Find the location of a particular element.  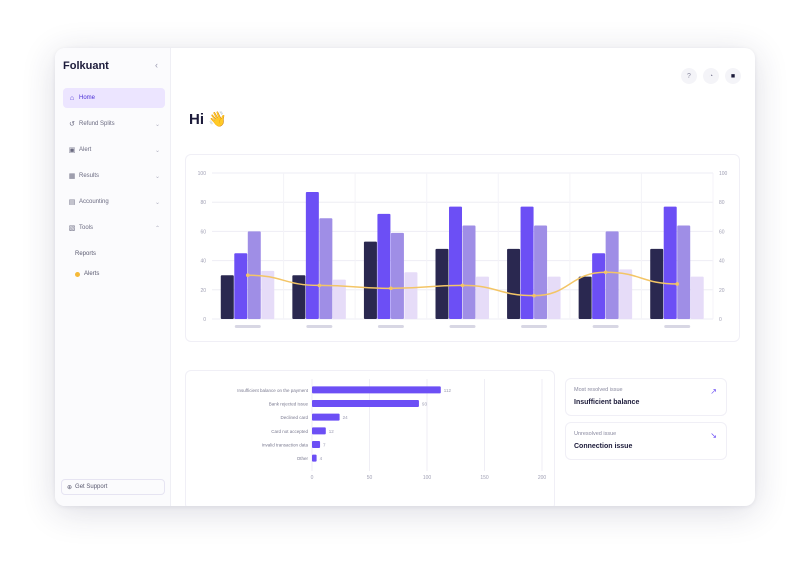

y-tick-label-right: 40 is located at coordinates (722, 262).